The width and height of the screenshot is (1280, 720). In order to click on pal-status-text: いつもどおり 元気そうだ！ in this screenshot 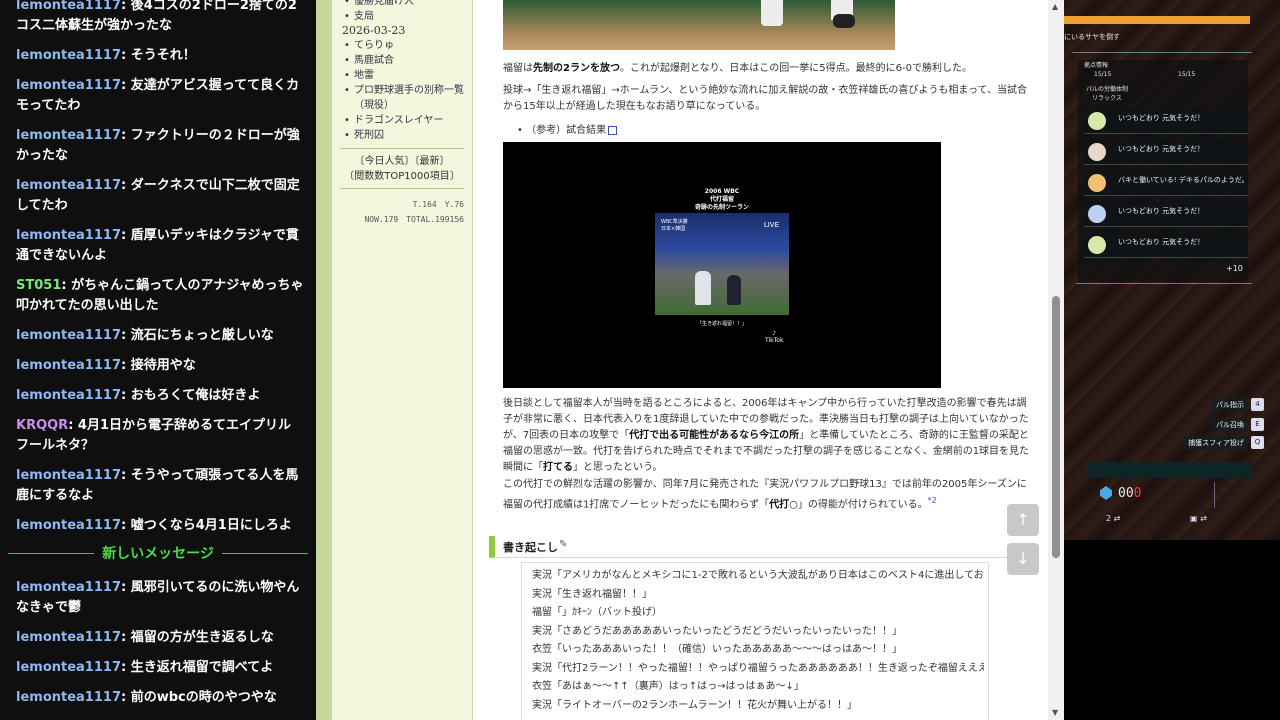, I will do `click(1161, 118)`.